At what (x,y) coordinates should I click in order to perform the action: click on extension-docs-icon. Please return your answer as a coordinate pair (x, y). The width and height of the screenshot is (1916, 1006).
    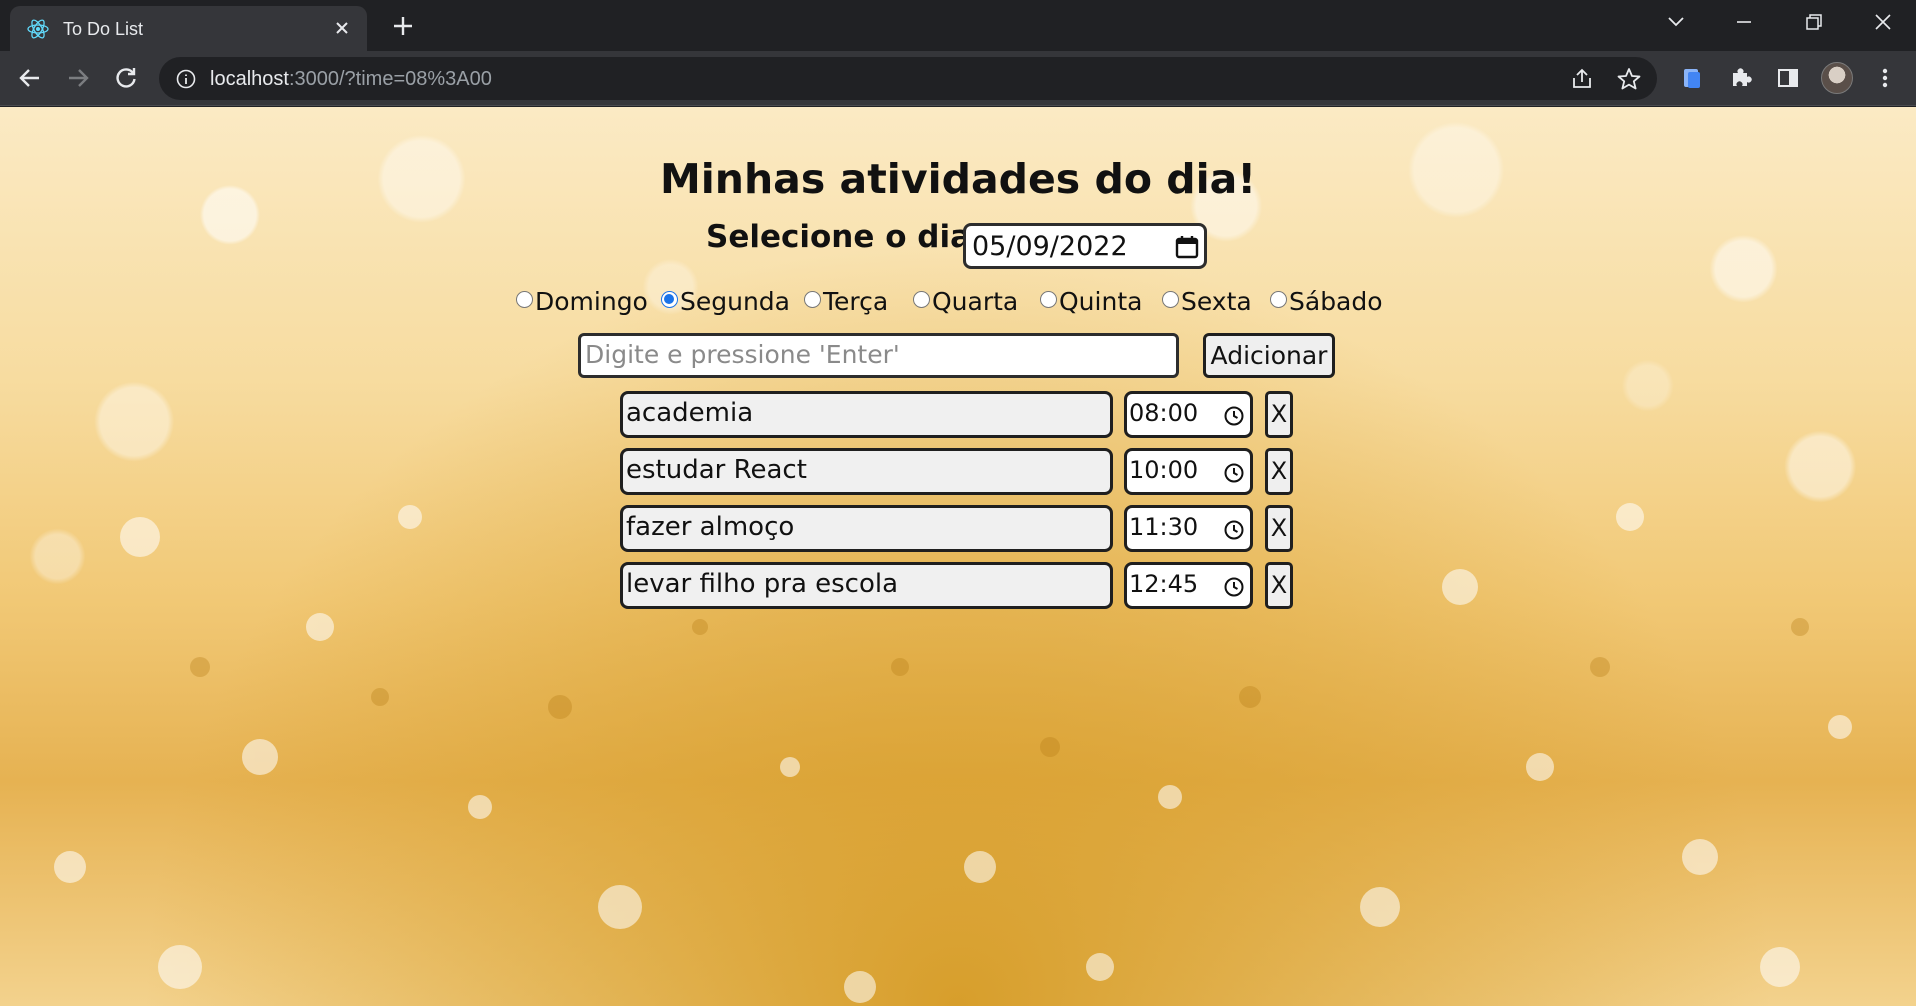
    Looking at the image, I should click on (1692, 78).